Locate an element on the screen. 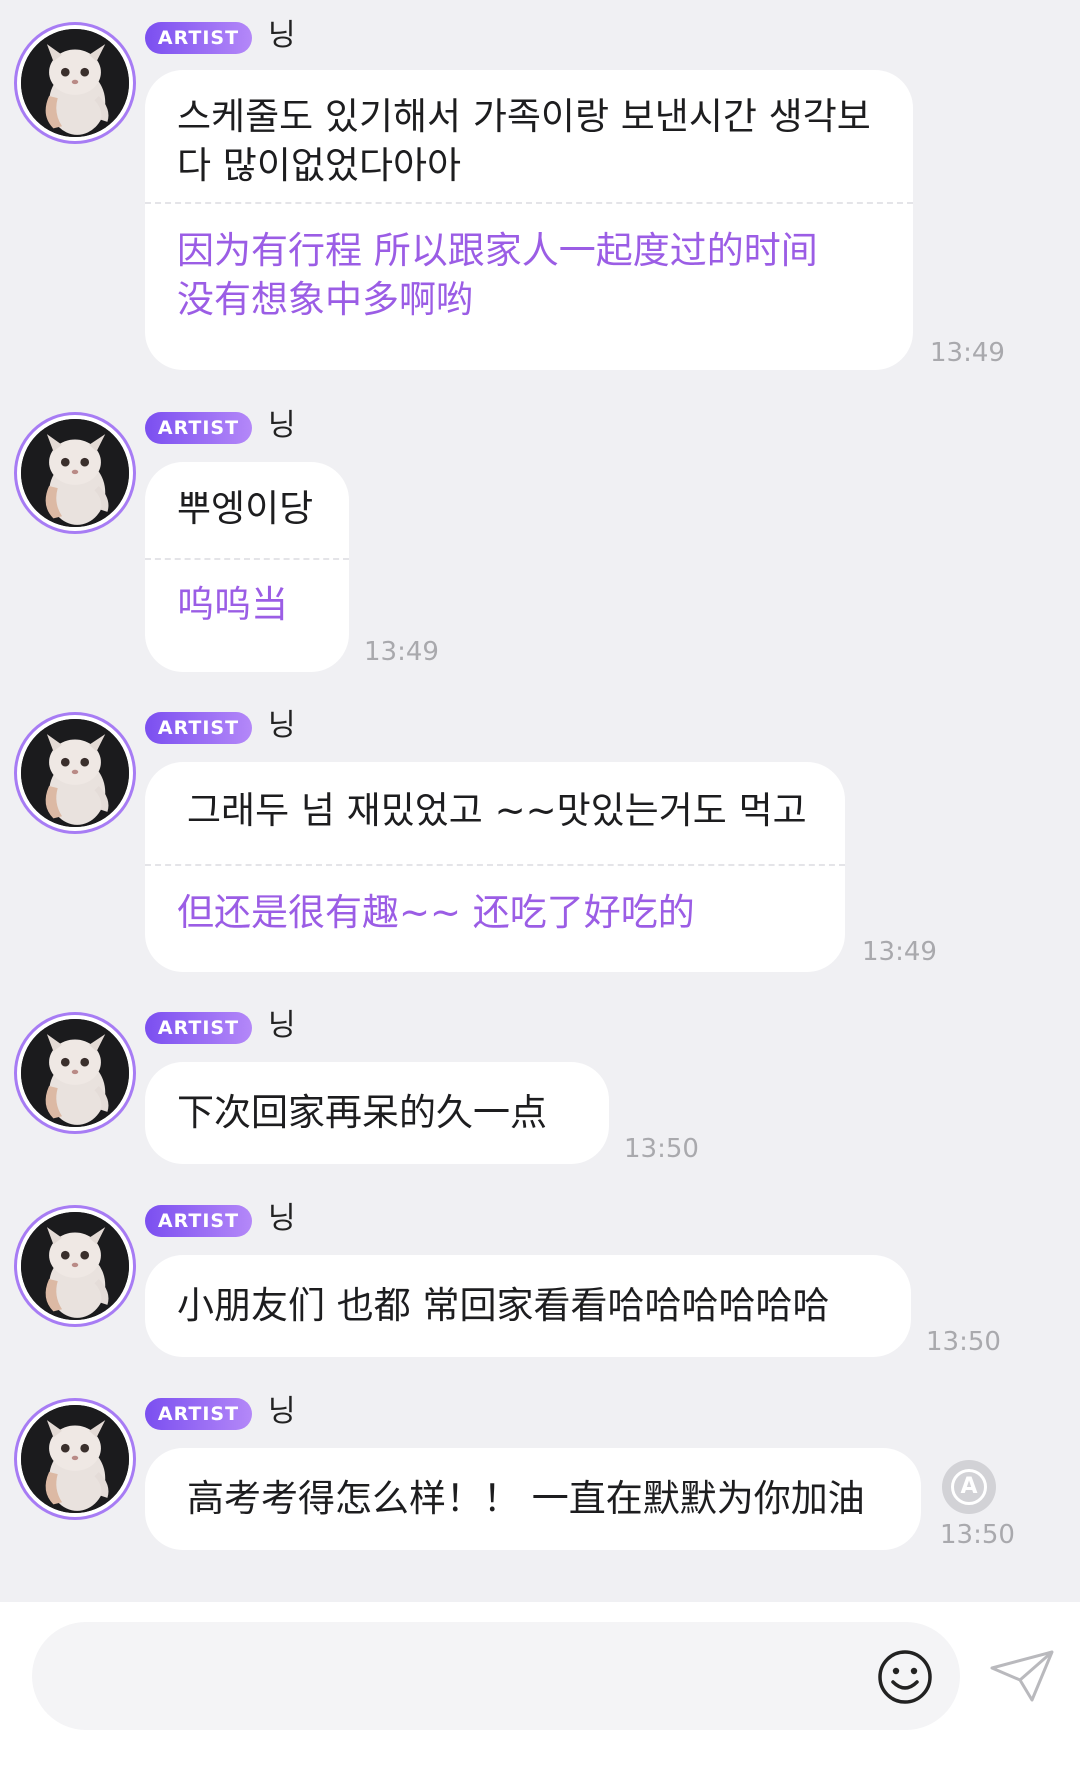 Image resolution: width=1080 pixels, height=1789 pixels. message-input is located at coordinates (496, 1676).